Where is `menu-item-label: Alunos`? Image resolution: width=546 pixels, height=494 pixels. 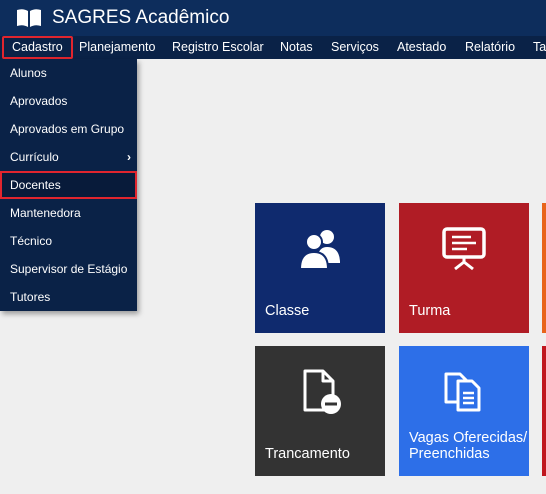
menu-item-label: Alunos is located at coordinates (28, 73).